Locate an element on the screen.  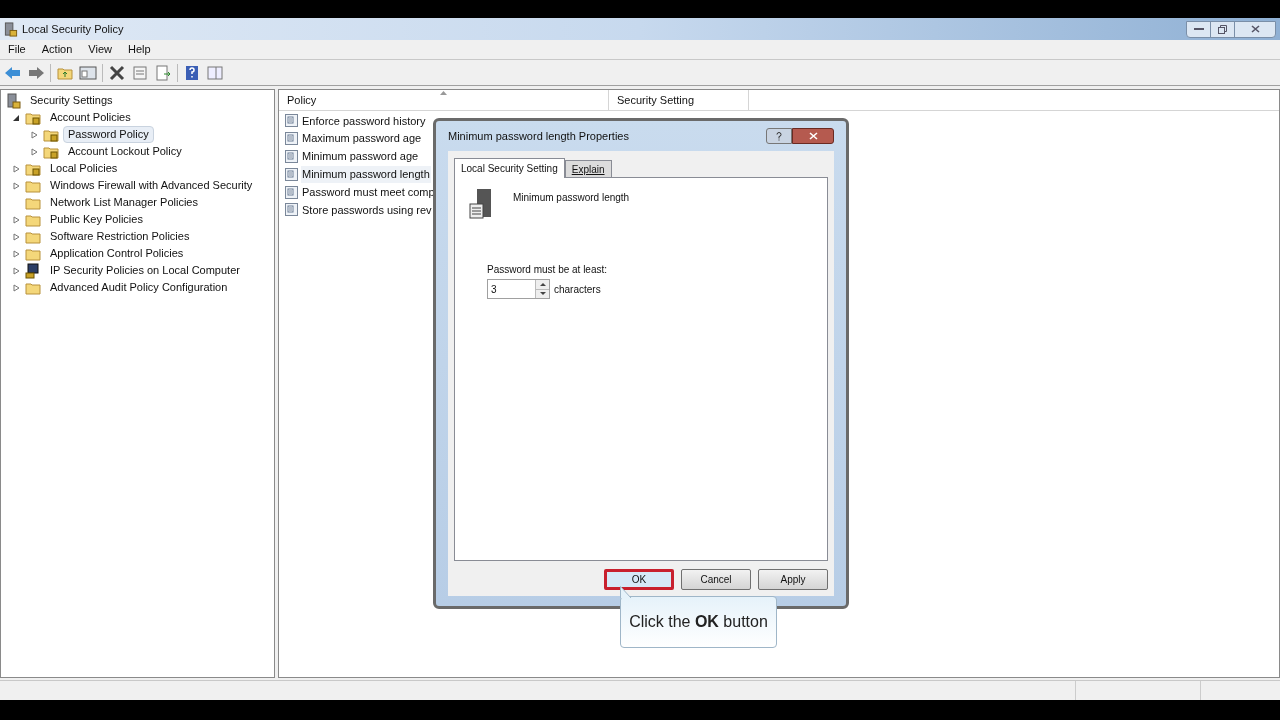
server-lock-icon is located at coordinates (14, 100).